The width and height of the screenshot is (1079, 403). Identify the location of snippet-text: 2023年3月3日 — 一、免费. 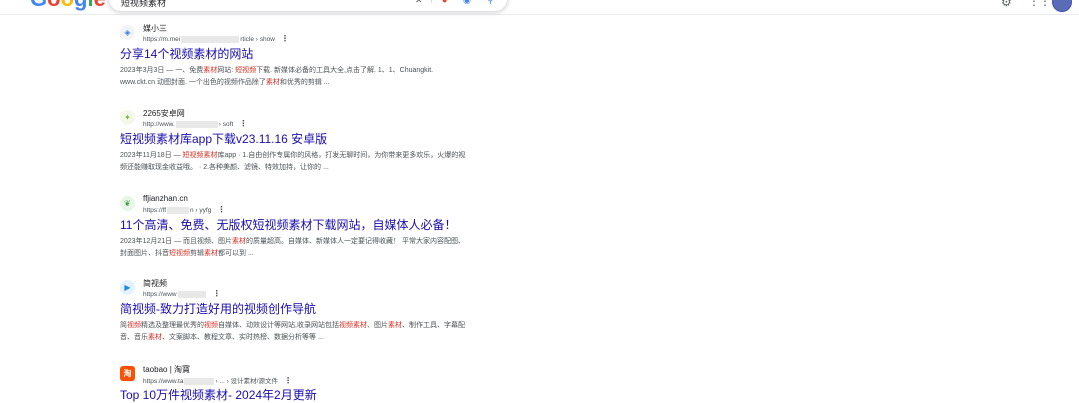
(162, 70).